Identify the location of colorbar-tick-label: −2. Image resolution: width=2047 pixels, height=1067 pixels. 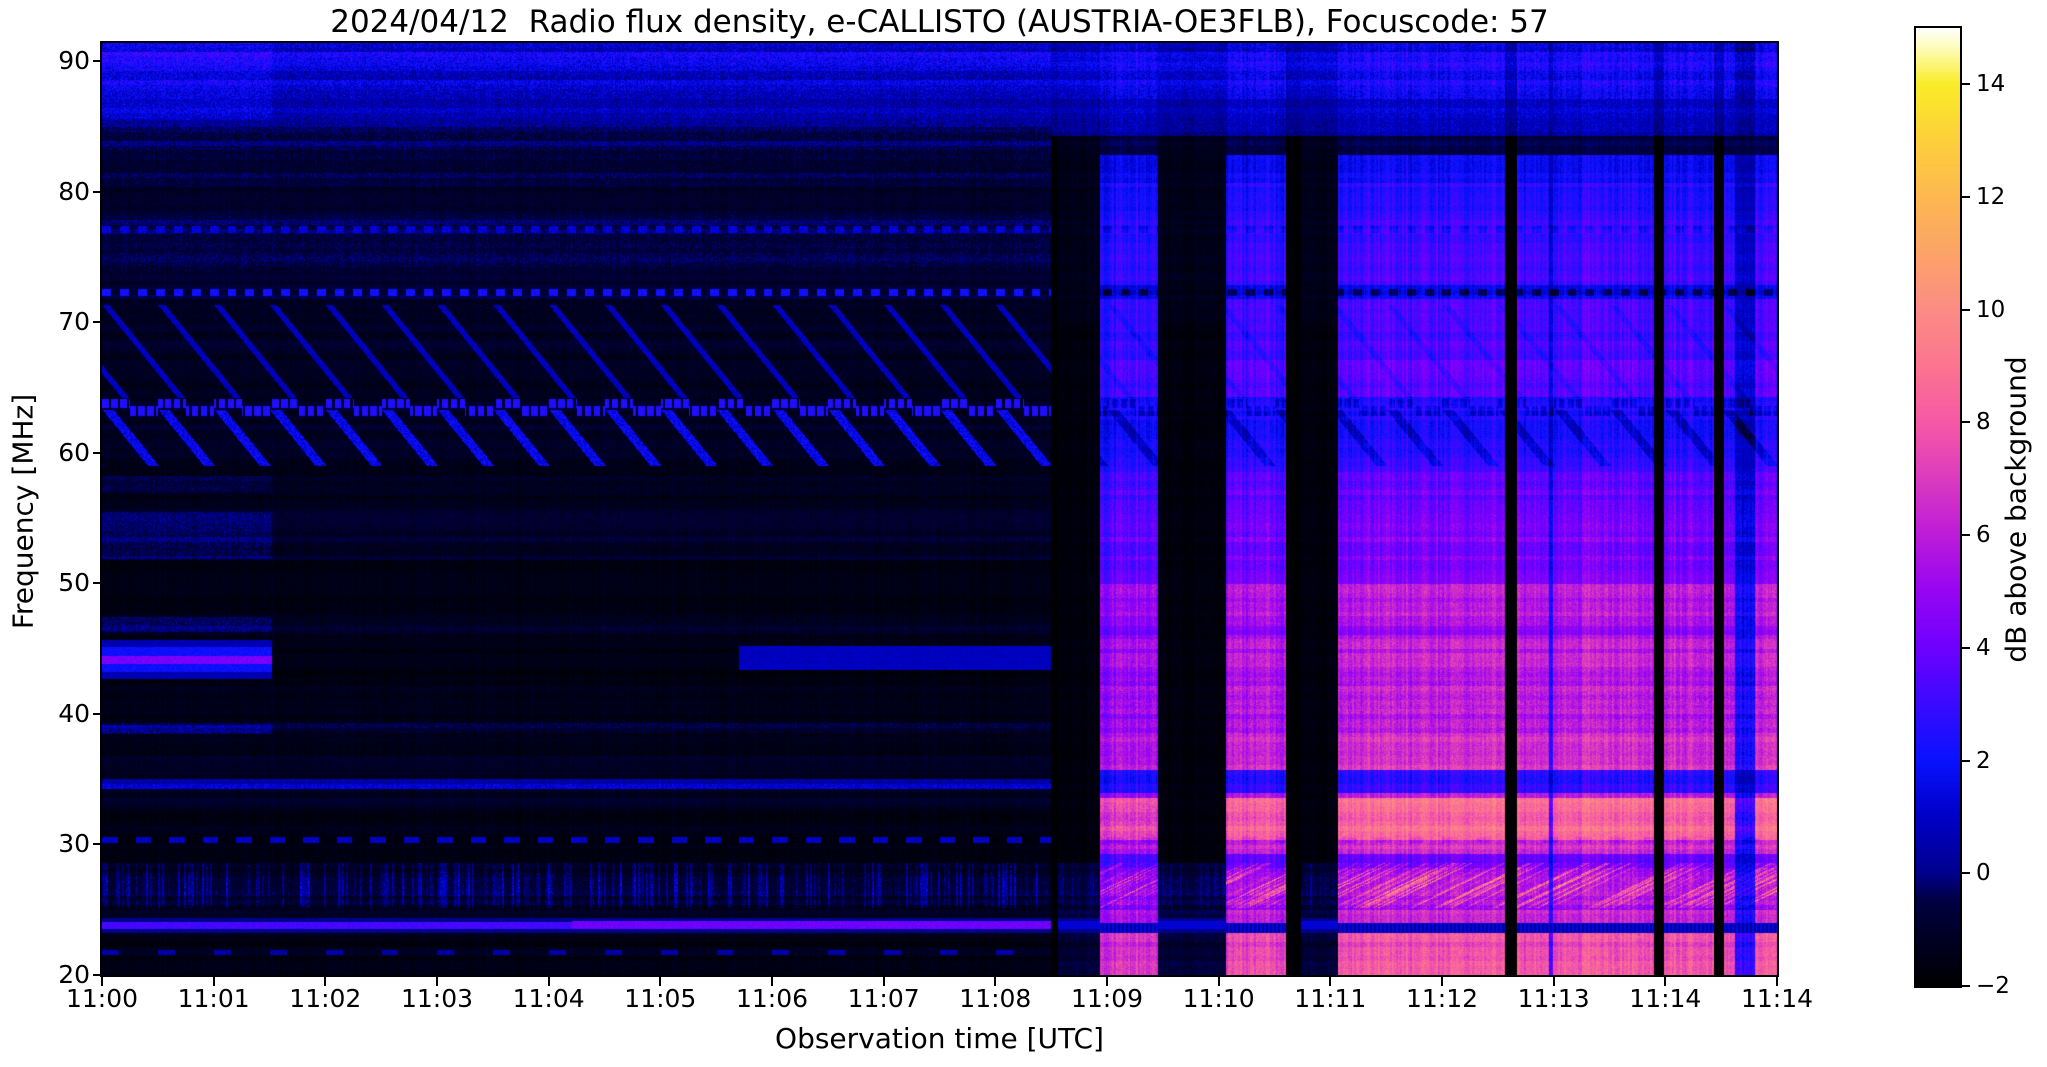
(1993, 986).